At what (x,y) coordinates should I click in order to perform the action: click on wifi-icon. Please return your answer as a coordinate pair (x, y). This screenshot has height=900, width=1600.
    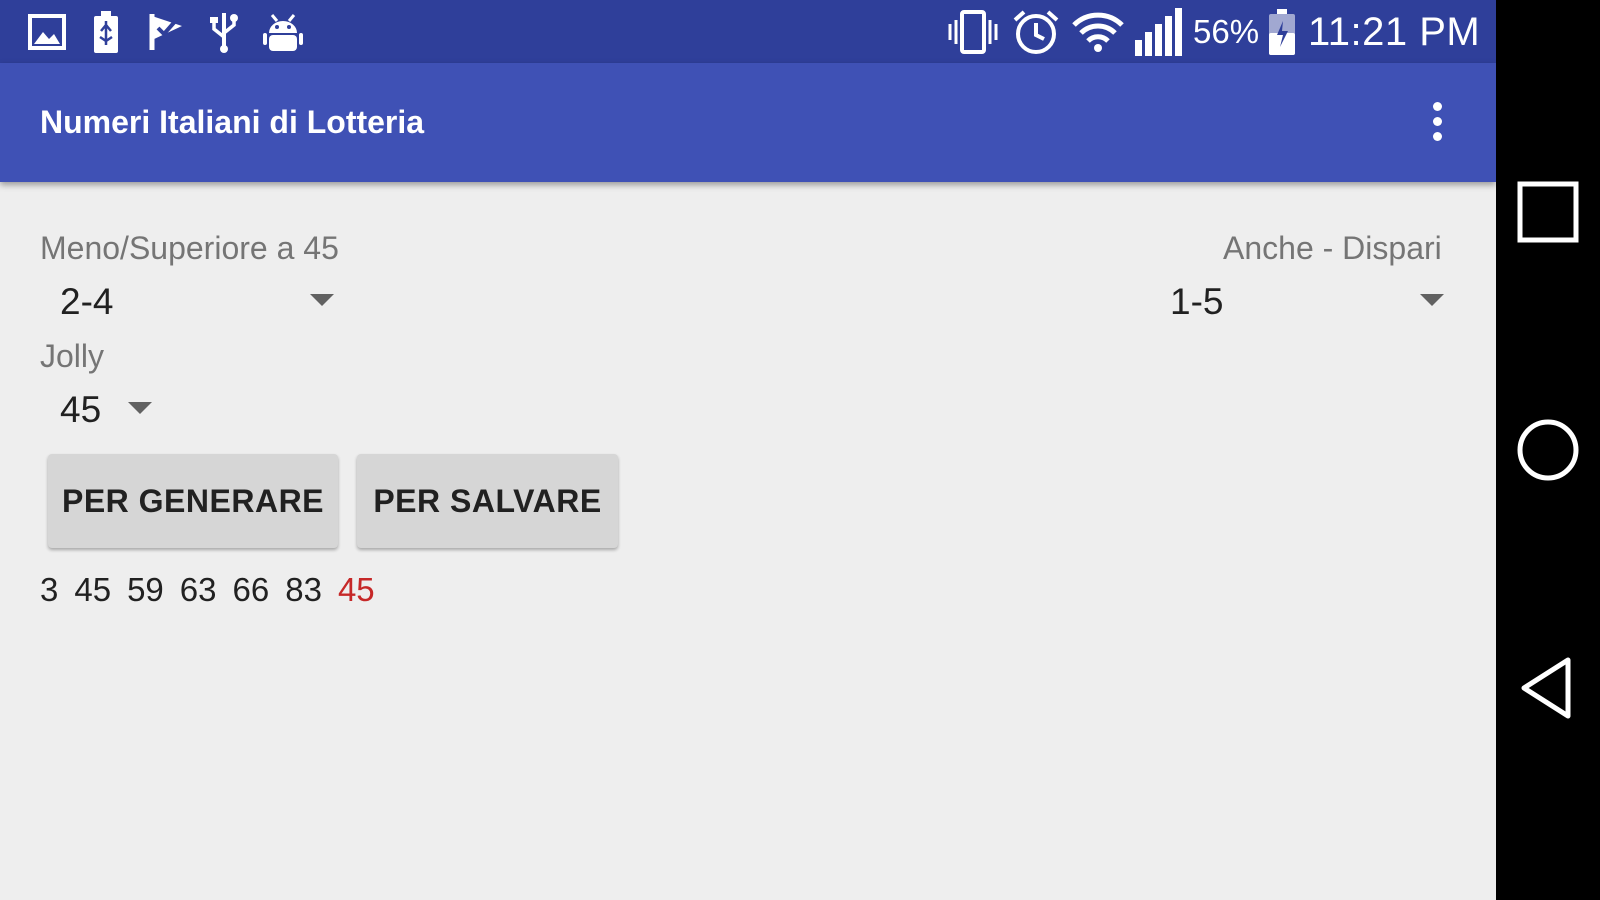
    Looking at the image, I should click on (1098, 32).